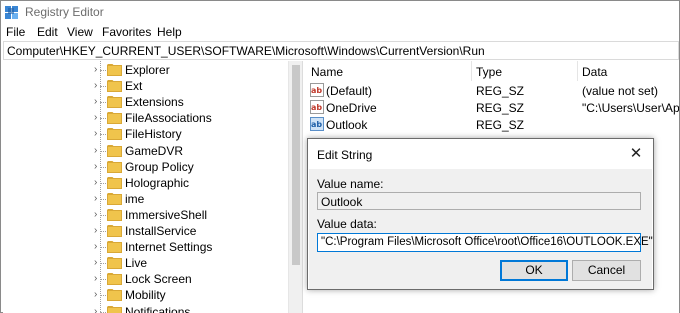  What do you see at coordinates (296, 165) in the screenshot?
I see `scrollbar-thumb` at bounding box center [296, 165].